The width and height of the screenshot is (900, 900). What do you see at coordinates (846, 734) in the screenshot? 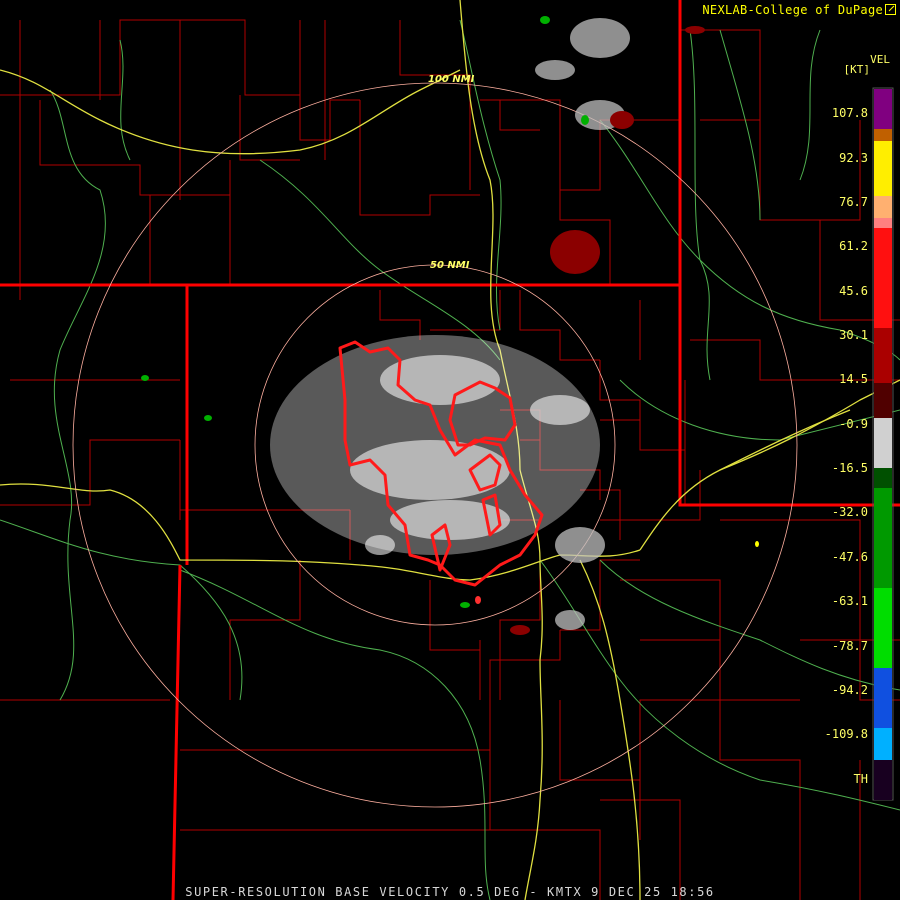
I see `legend-tick: -109.8` at bounding box center [846, 734].